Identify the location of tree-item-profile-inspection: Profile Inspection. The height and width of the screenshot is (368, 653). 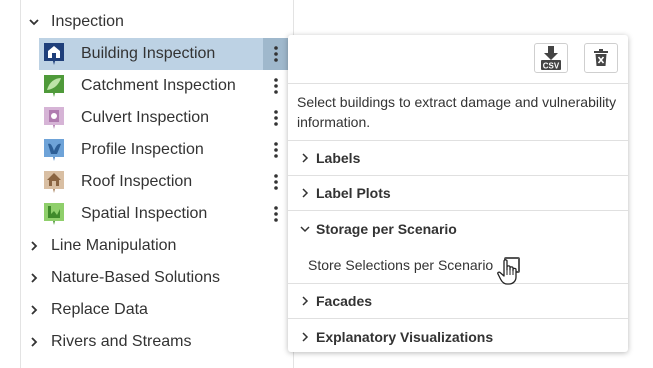
(164, 150).